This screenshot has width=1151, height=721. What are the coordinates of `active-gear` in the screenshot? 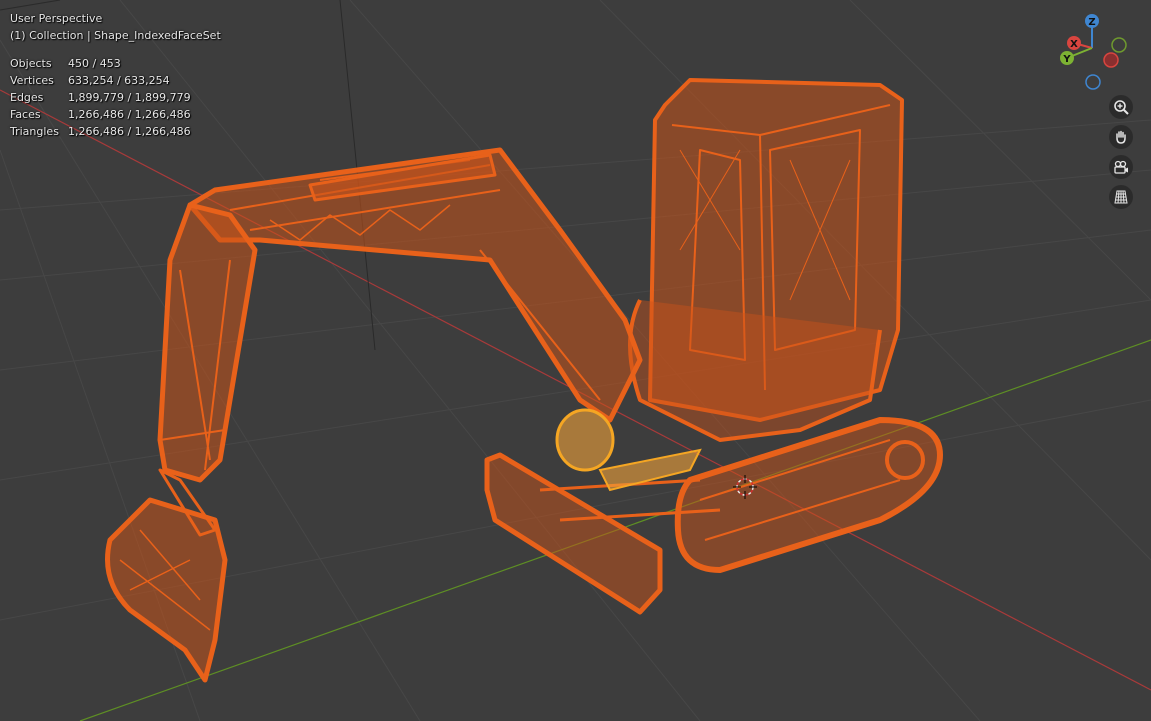 It's located at (628, 450).